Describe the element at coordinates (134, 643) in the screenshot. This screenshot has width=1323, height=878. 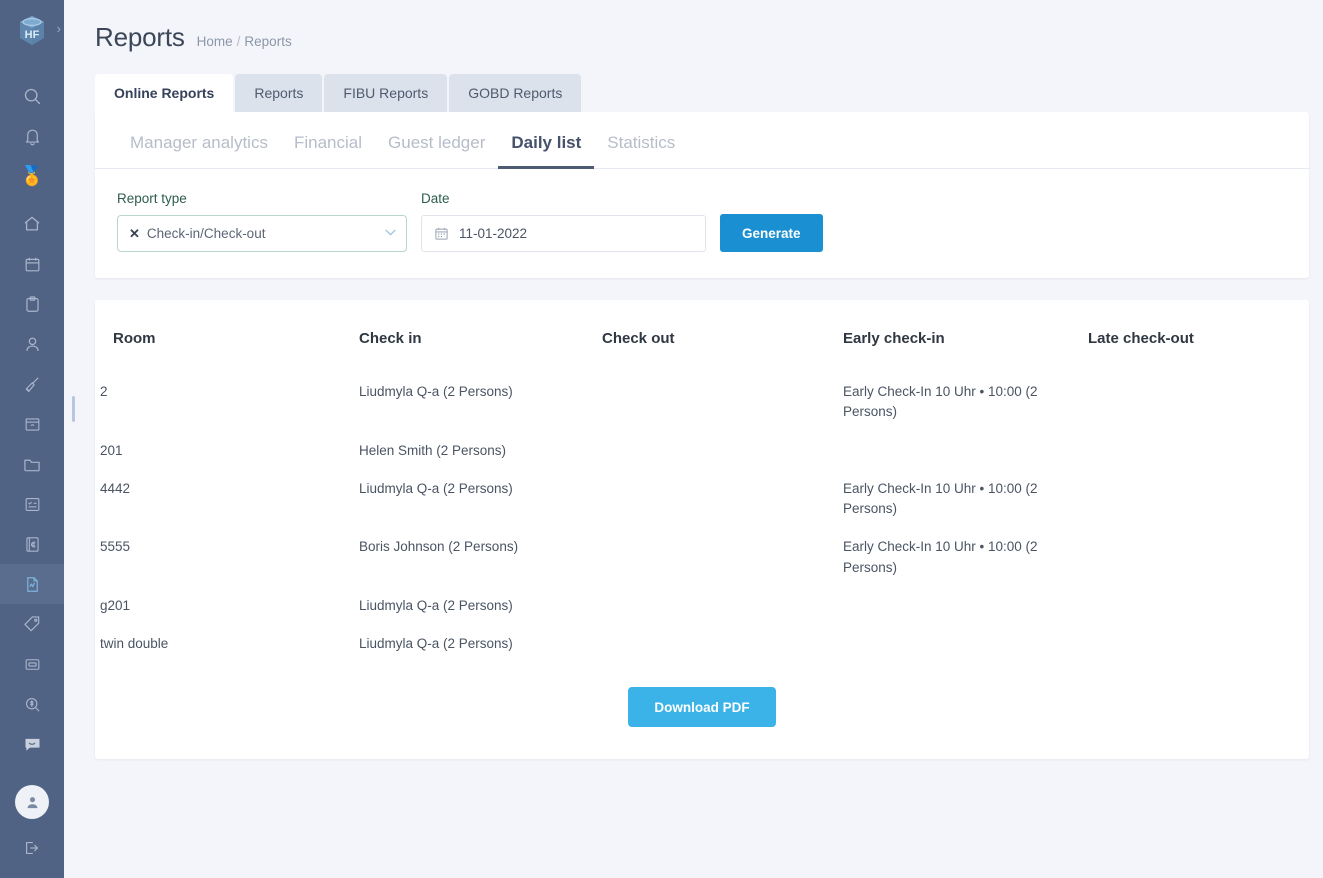
I see `cell-room: twin double` at that location.